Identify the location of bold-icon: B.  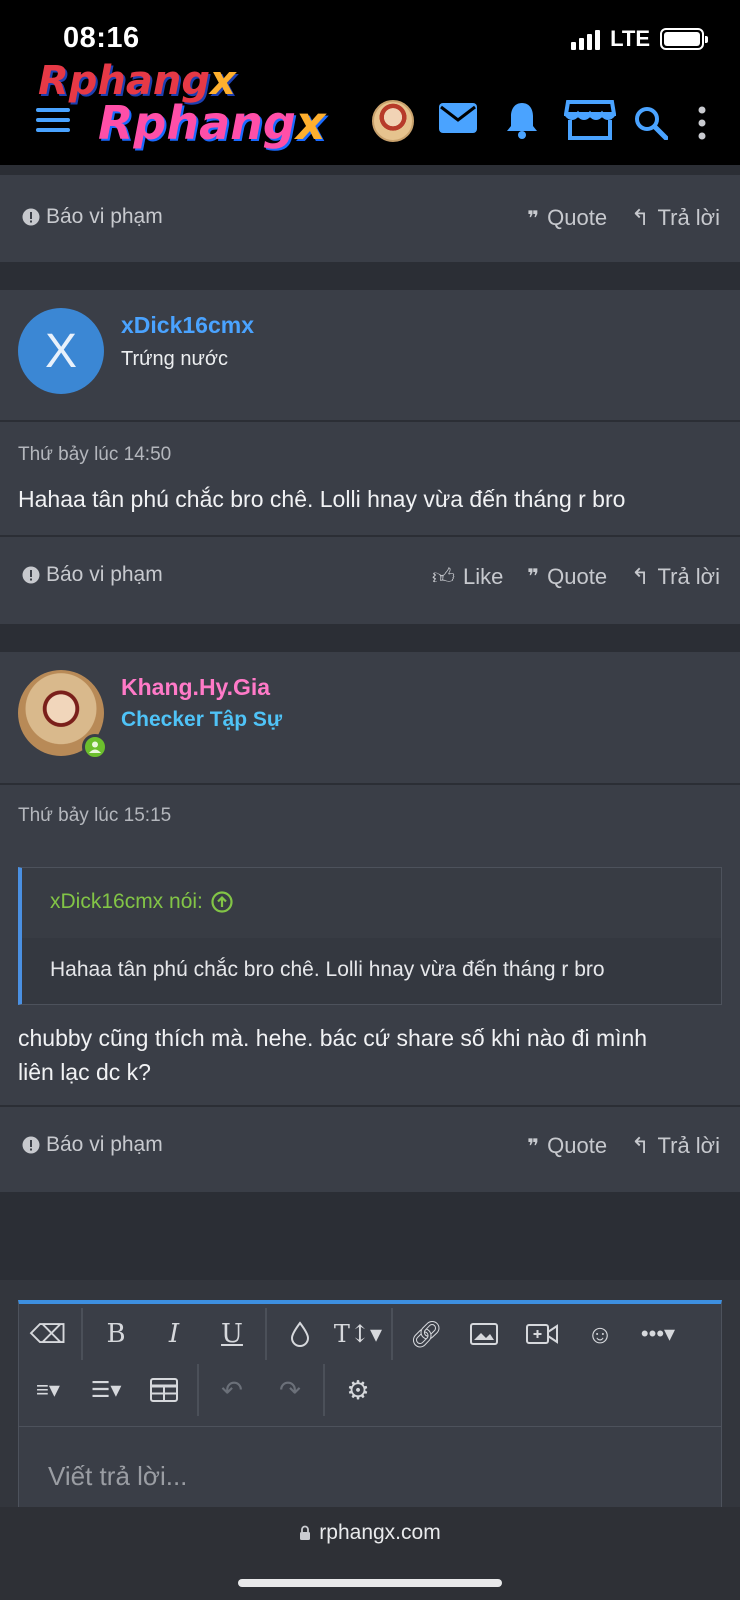
(116, 1334).